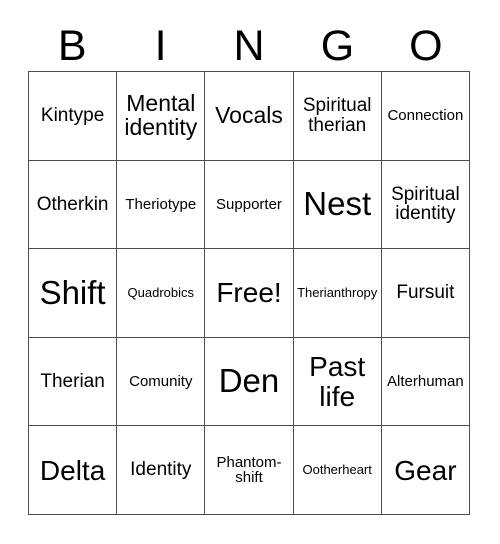  I want to click on bingo-cell-n5: Phantom-shift, so click(249, 470).